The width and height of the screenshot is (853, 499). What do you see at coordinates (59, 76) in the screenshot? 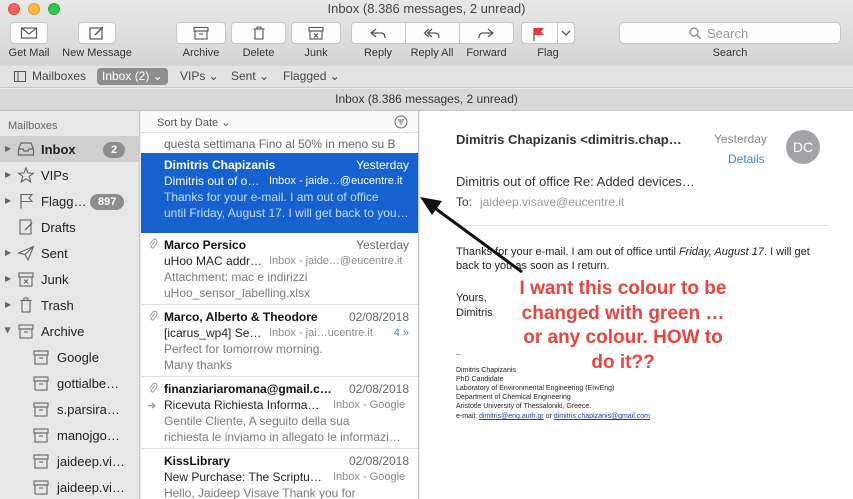
I see `favorites-mailboxes: Mailboxes` at bounding box center [59, 76].